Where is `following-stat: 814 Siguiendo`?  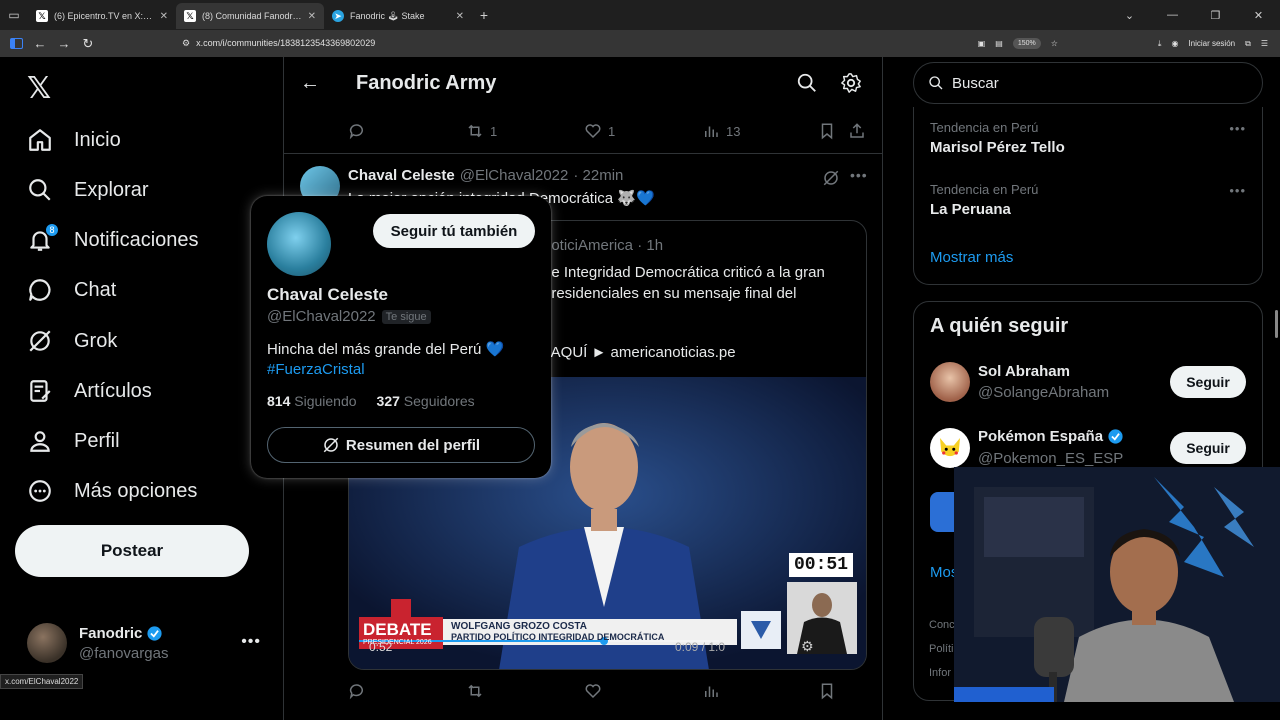
following-stat: 814 Siguiendo is located at coordinates (312, 401).